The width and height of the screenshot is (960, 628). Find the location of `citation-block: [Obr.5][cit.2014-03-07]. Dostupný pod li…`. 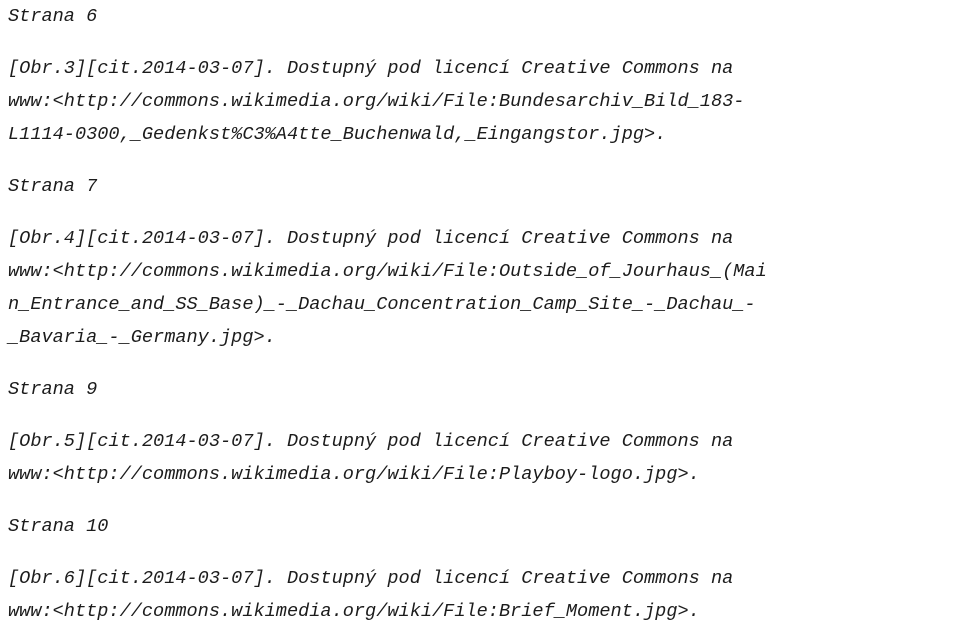

citation-block: [Obr.5][cit.2014-03-07]. Dostupný pod li… is located at coordinates (484, 458).